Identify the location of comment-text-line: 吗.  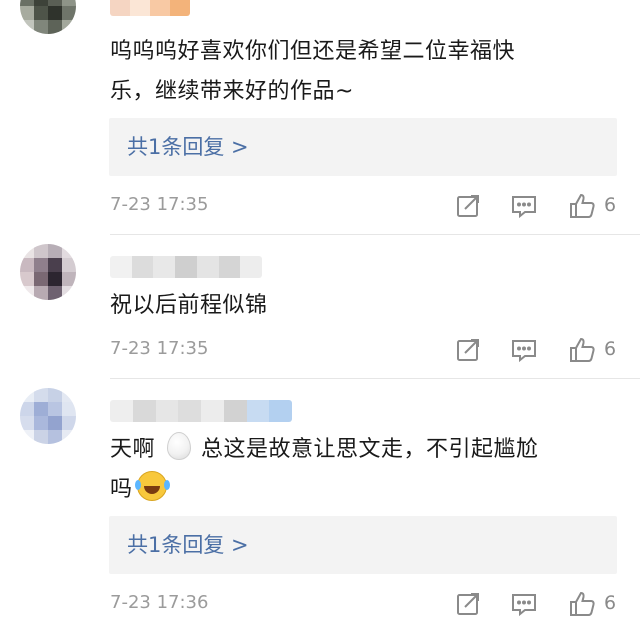
(360, 490).